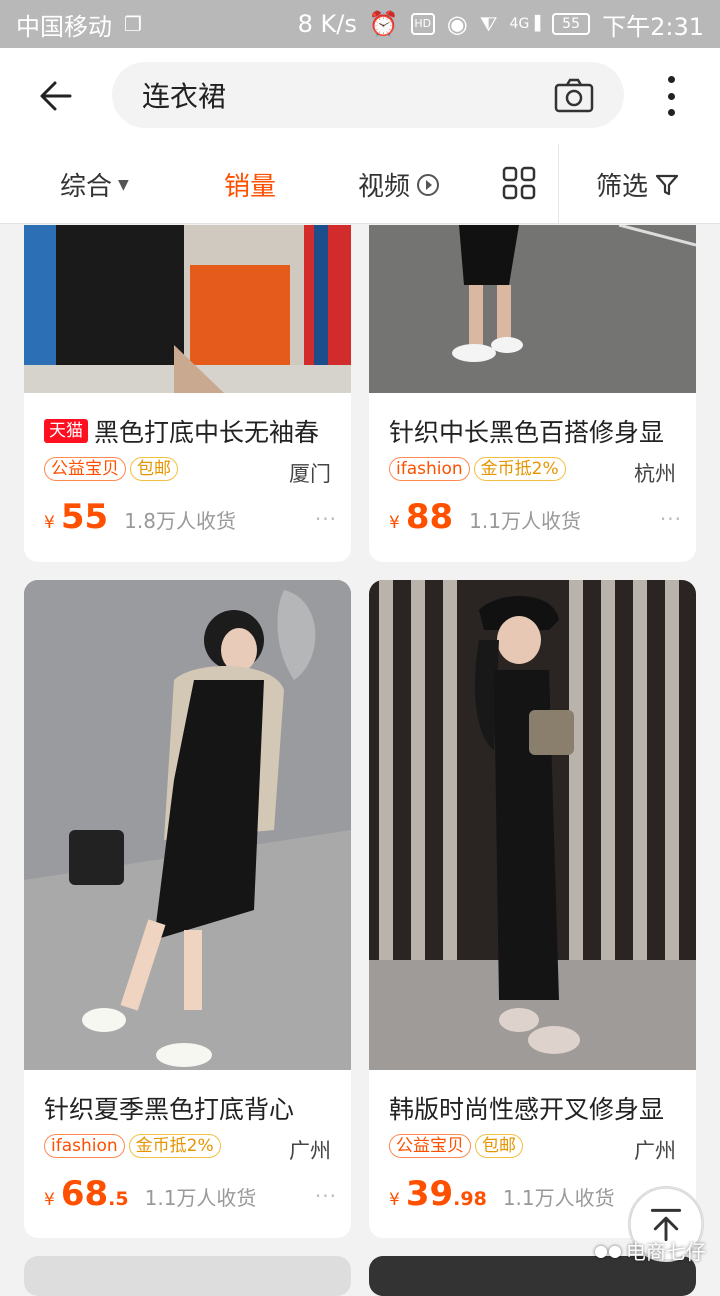 The width and height of the screenshot is (720, 1296). I want to click on more-menu-icon, so click(671, 96).